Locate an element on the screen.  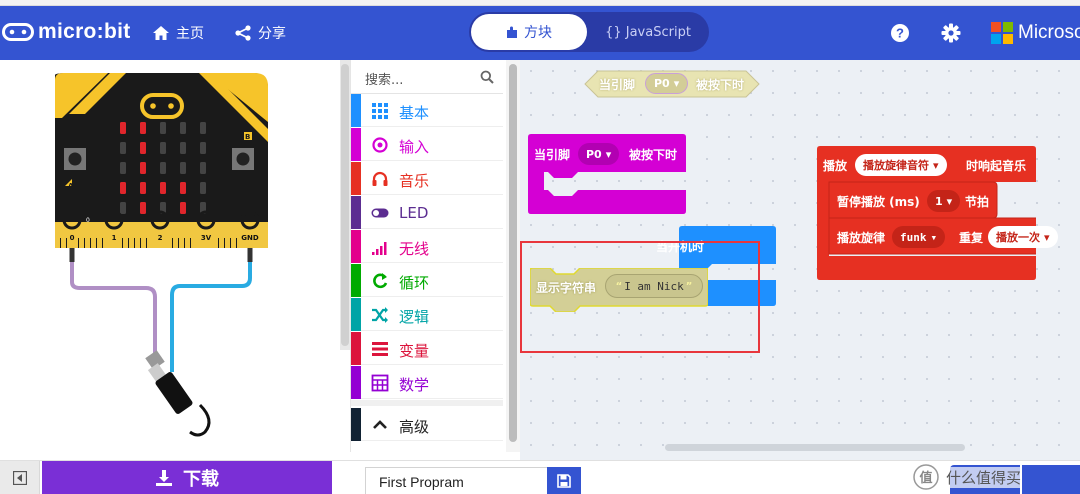
button-a is located at coordinates (75, 159).